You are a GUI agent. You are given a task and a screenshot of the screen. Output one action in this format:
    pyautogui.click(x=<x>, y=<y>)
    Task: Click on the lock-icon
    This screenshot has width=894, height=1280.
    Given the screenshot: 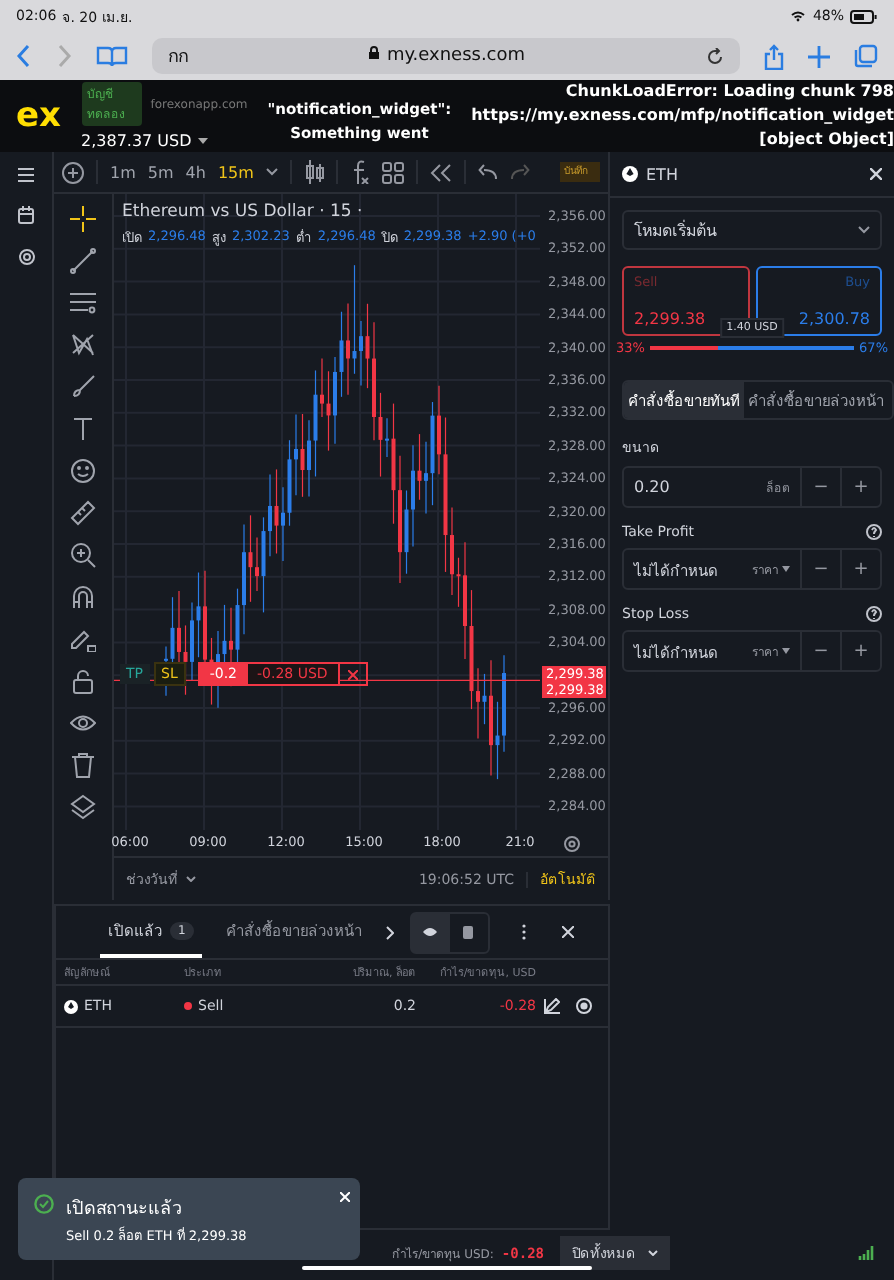 What is the action you would take?
    pyautogui.click(x=374, y=53)
    